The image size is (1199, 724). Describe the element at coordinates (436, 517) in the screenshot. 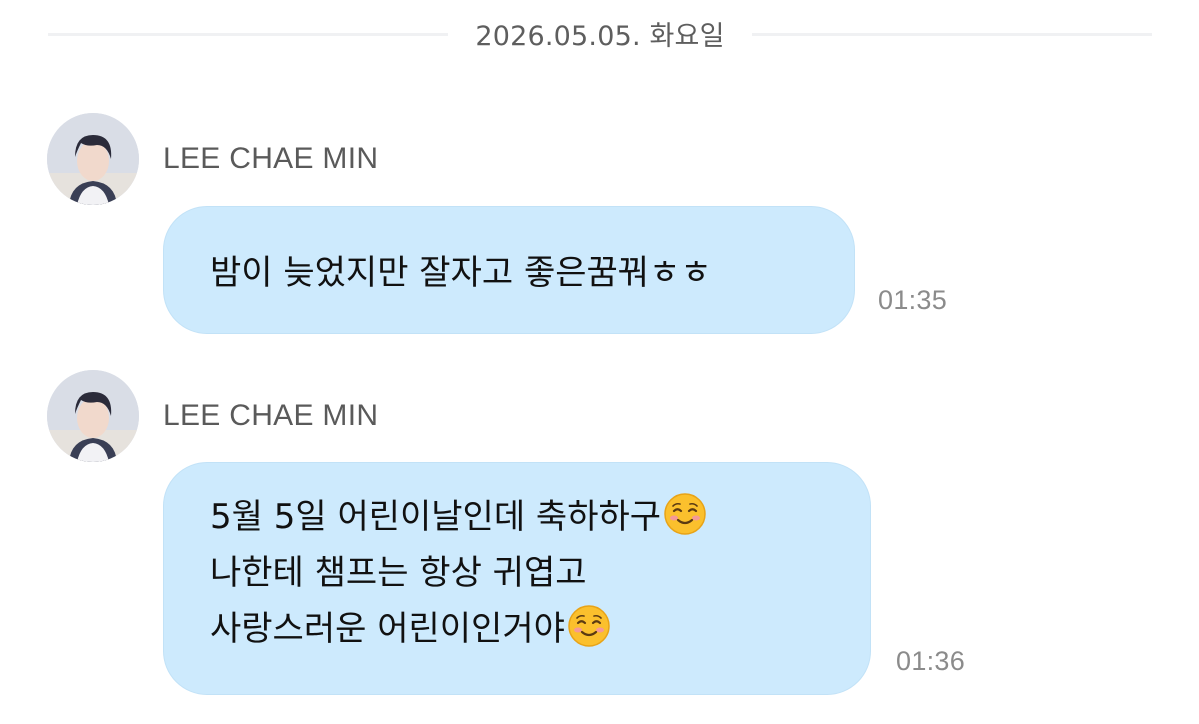

I see `message-text: 5월 5일 어린이날인데 축하하구` at that location.